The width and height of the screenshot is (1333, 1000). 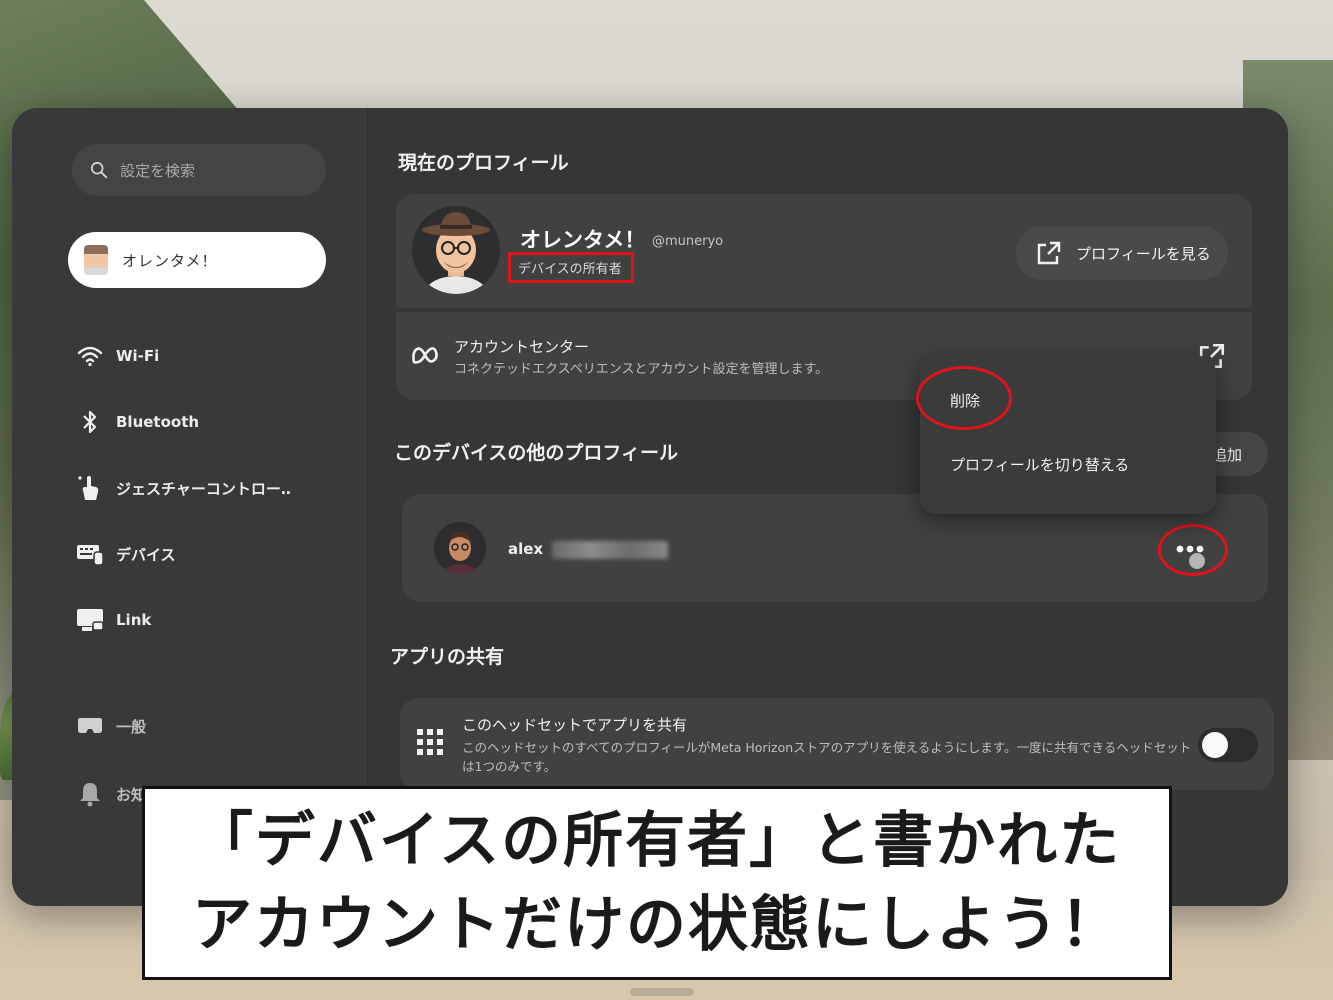 I want to click on view-profile-button: プロフィールを見る, so click(x=1122, y=253).